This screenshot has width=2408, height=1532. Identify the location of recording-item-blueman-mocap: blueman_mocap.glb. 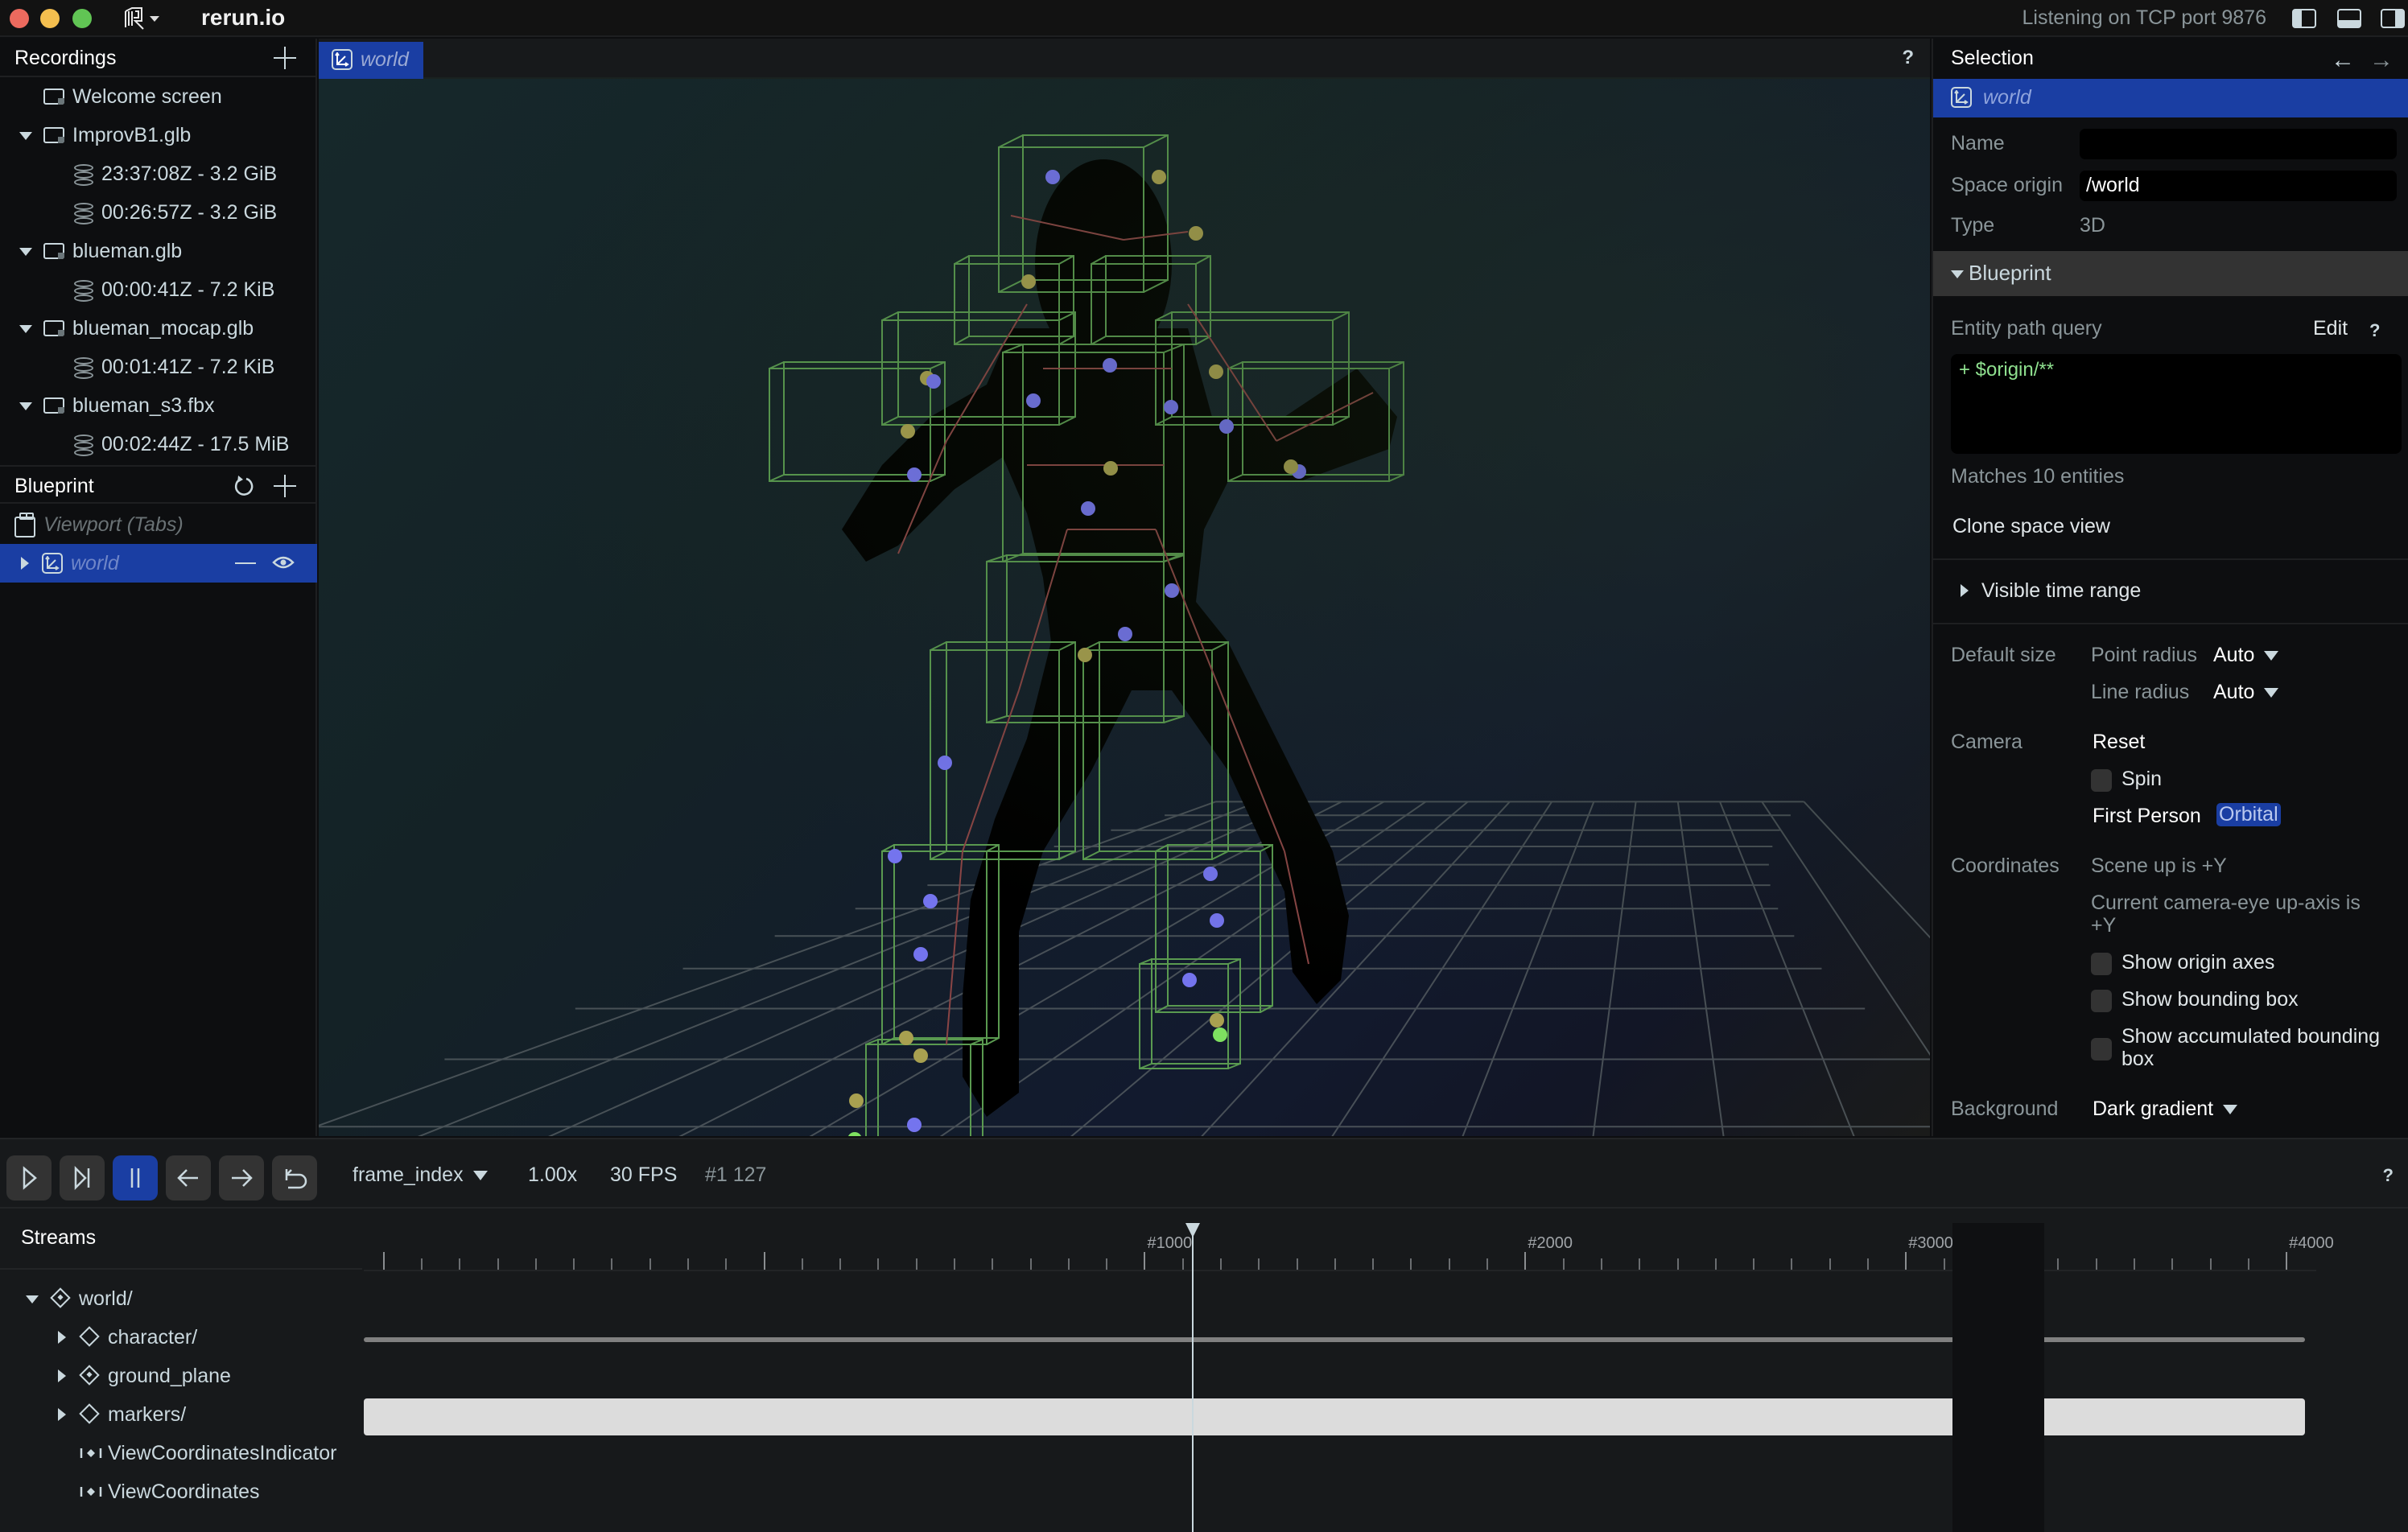
(158, 328).